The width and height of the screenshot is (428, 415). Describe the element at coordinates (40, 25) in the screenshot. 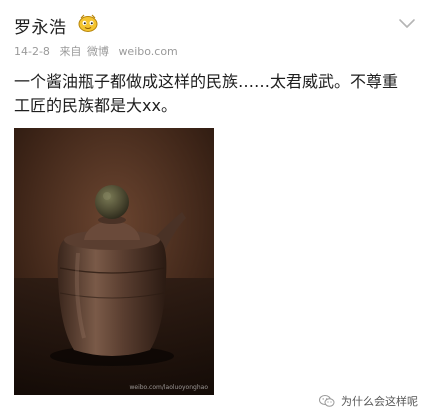

I see `author-name: 罗永浩` at that location.